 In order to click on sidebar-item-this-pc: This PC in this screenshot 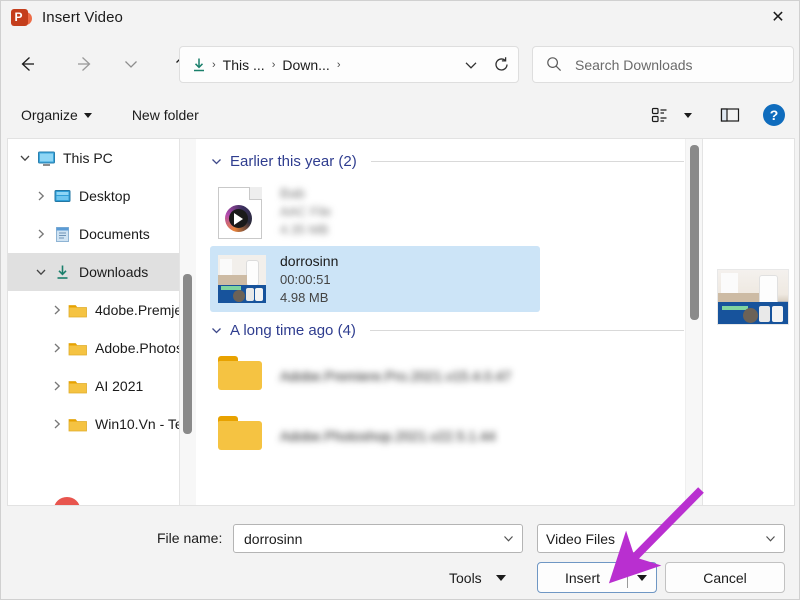, I will do `click(93, 158)`.